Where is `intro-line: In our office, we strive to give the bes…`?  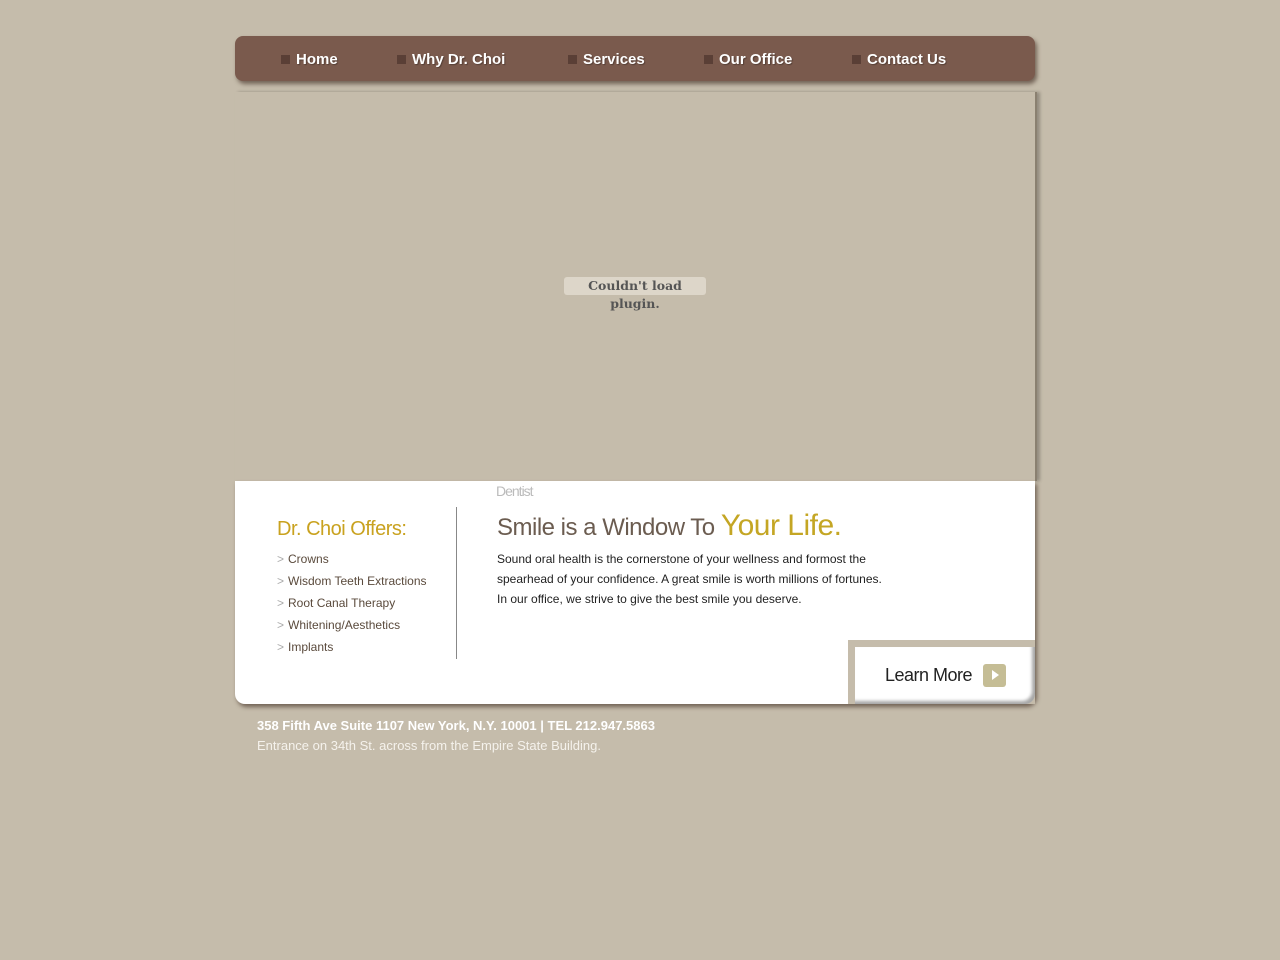 intro-line: In our office, we strive to give the bes… is located at coordinates (649, 599).